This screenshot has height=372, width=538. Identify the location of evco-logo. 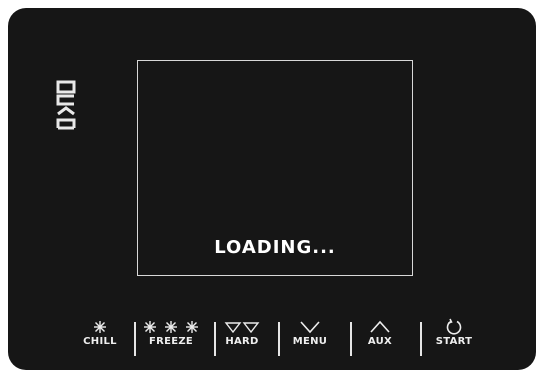
(66, 98).